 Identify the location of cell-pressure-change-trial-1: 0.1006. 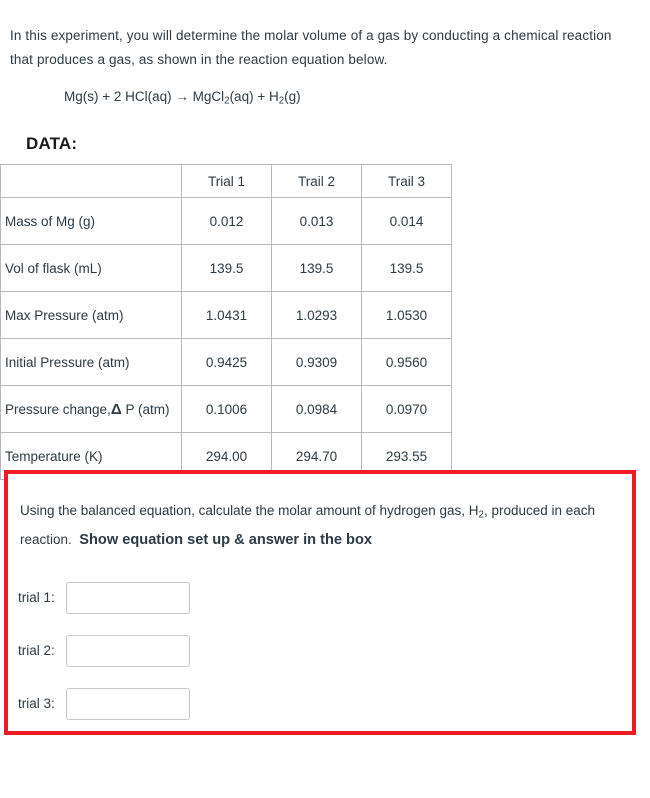
(226, 409).